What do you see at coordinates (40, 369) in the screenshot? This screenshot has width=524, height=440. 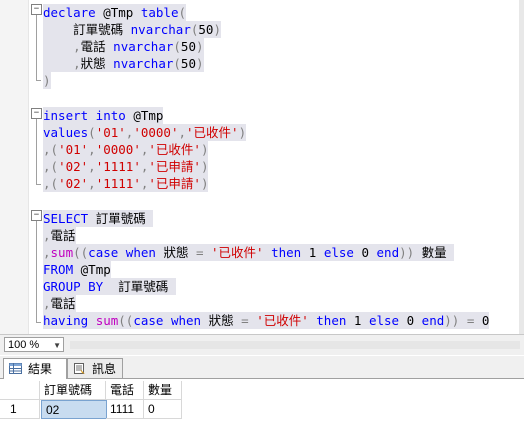 I see `tab-results-label: 結果` at bounding box center [40, 369].